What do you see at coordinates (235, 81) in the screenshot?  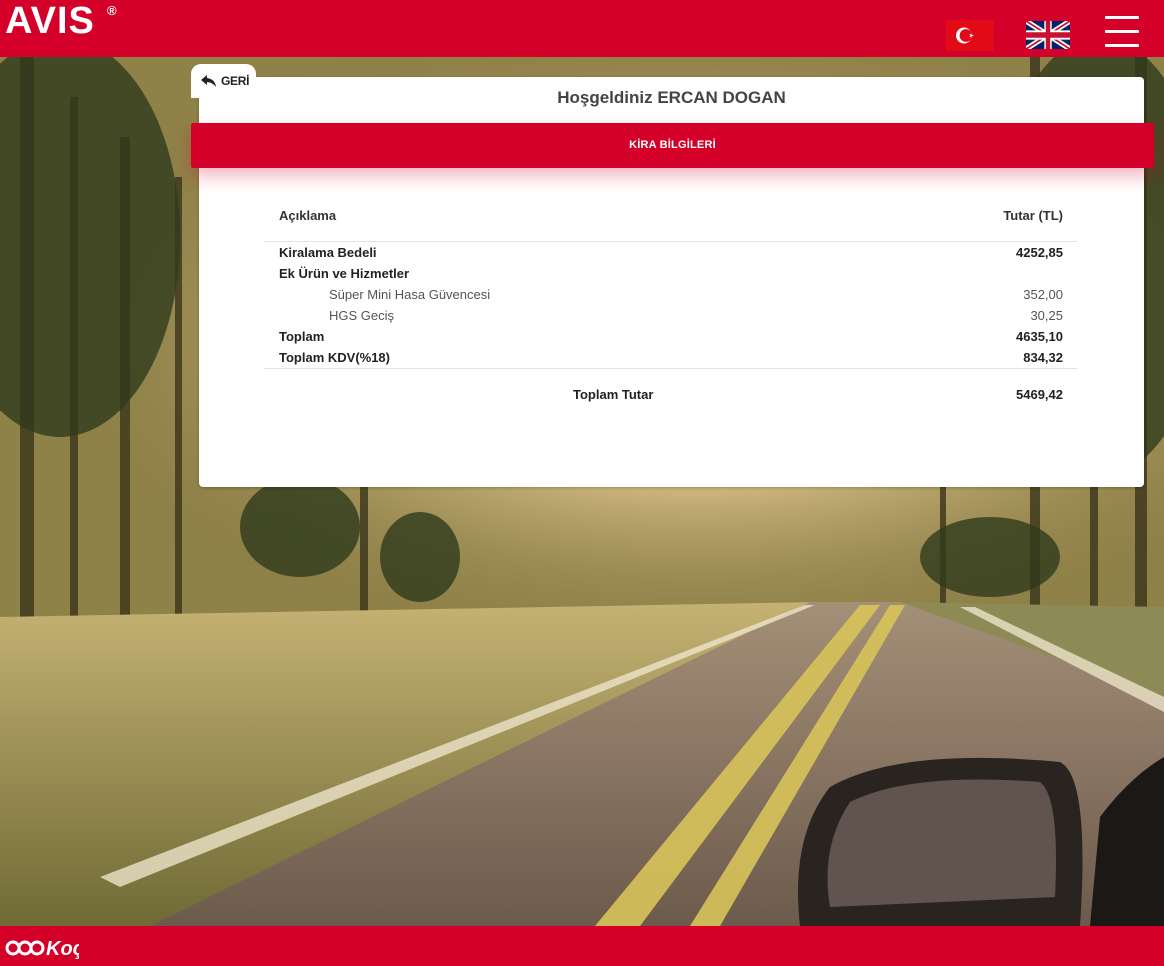 I see `back-button-label: GERİ` at bounding box center [235, 81].